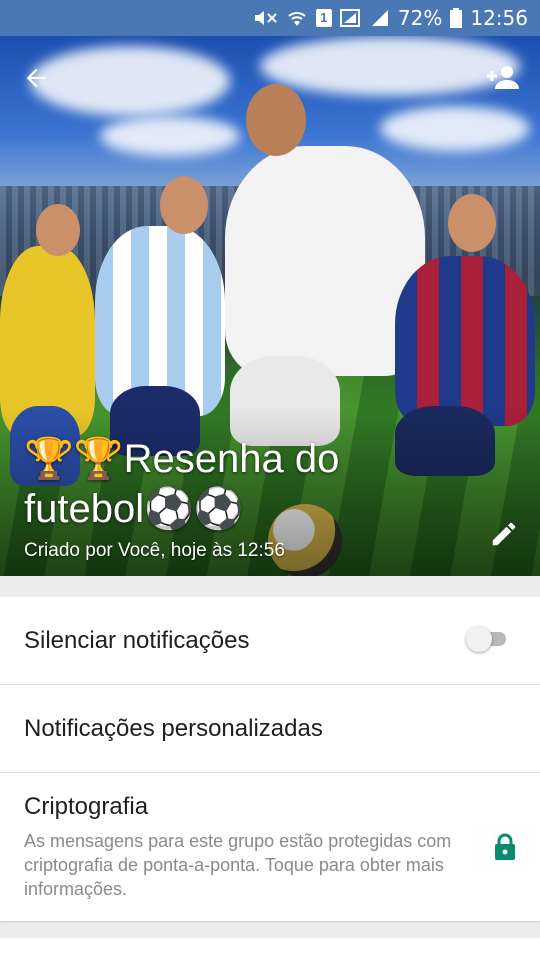 This screenshot has width=540, height=968. Describe the element at coordinates (380, 18) in the screenshot. I see `signal-bars-icon` at that location.